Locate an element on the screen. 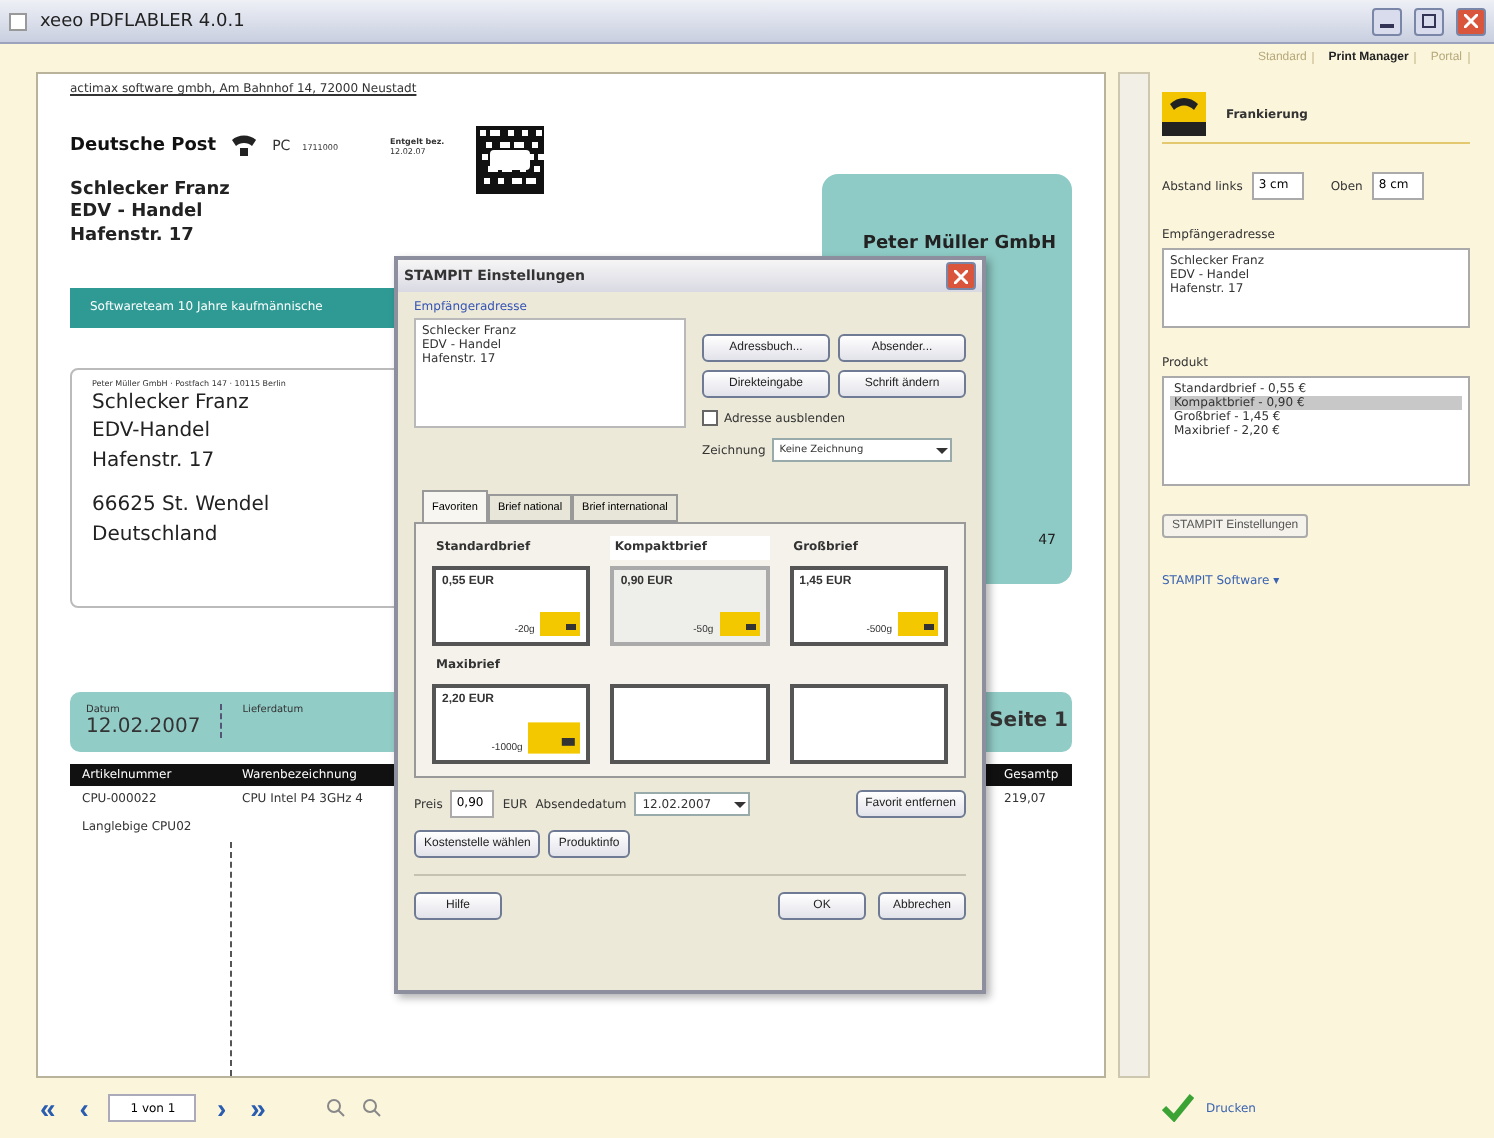 The height and width of the screenshot is (1138, 1494). checkmark-icon is located at coordinates (1178, 1108).